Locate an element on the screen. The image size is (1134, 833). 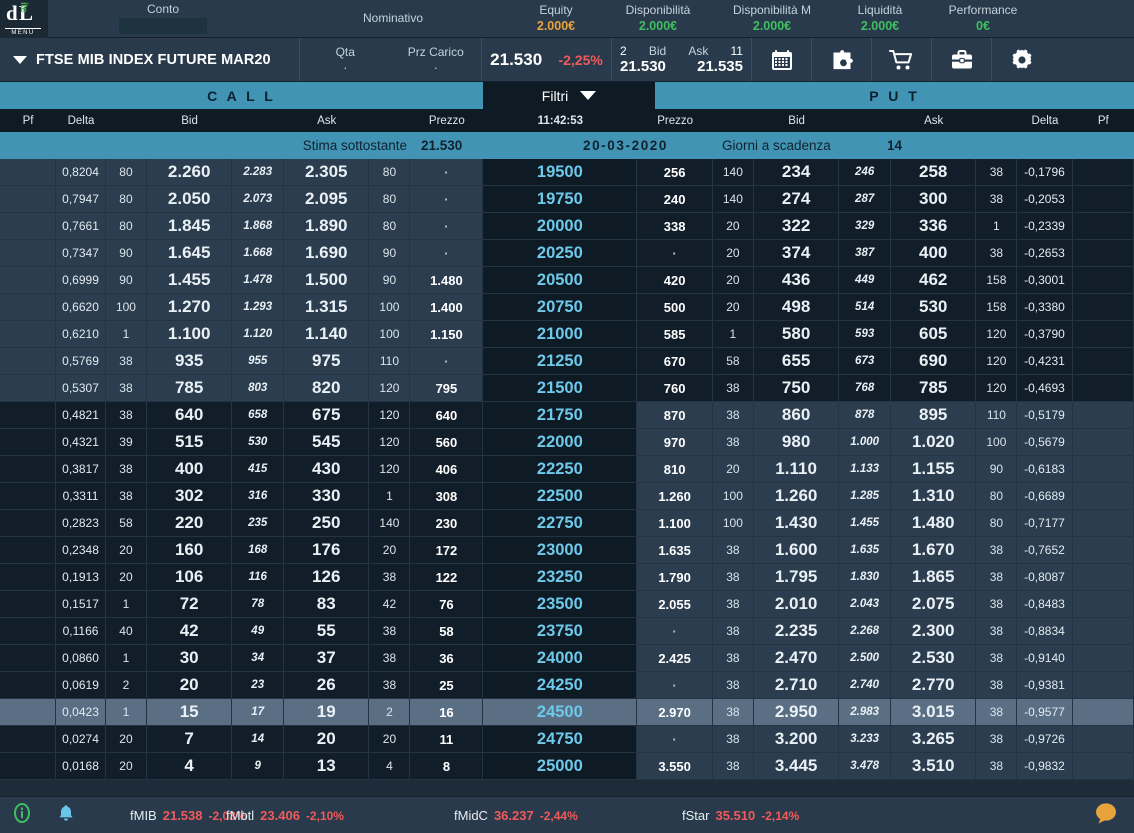
app-logo-menu-button: d L ite MENU is located at coordinates (24, 19).